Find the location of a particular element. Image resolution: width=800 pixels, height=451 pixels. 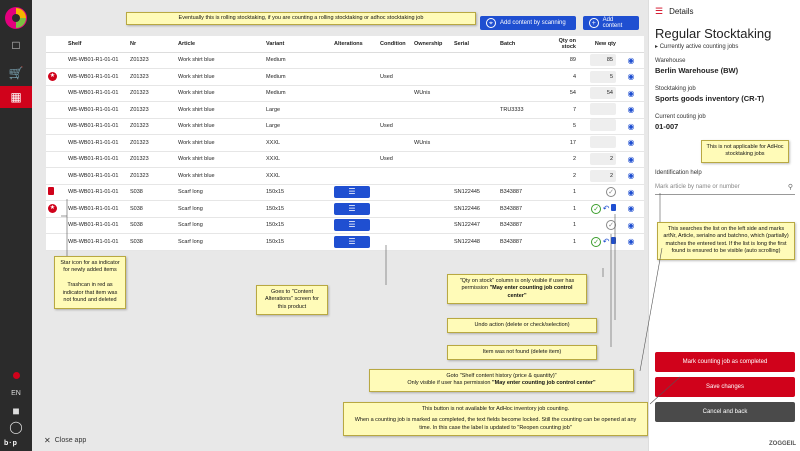

qty-on-stock-cell: 17 is located at coordinates (564, 143).